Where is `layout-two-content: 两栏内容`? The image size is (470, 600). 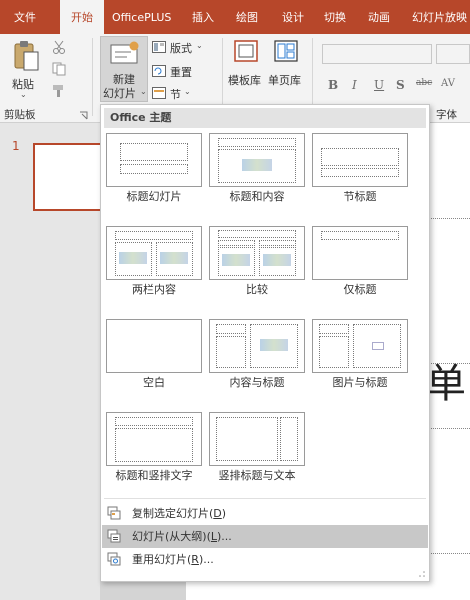 layout-two-content: 两栏内容 is located at coordinates (154, 269).